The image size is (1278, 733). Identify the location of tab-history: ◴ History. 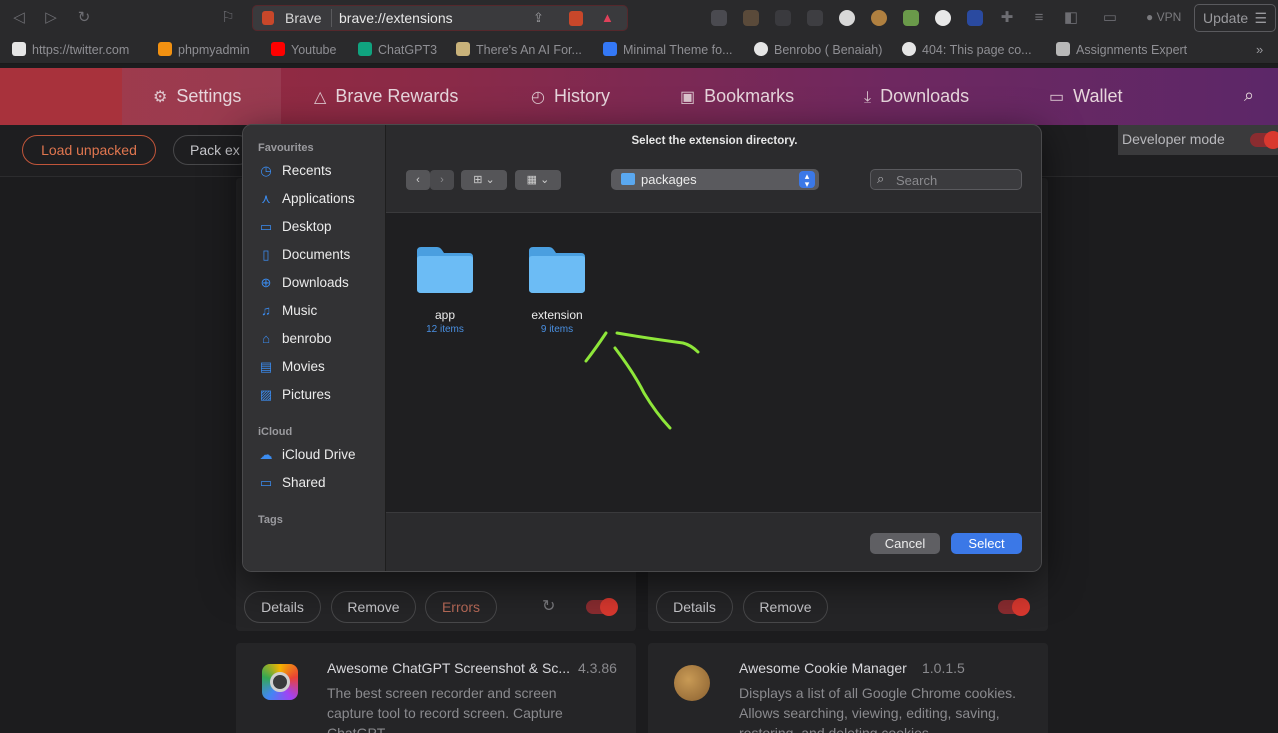
(570, 96).